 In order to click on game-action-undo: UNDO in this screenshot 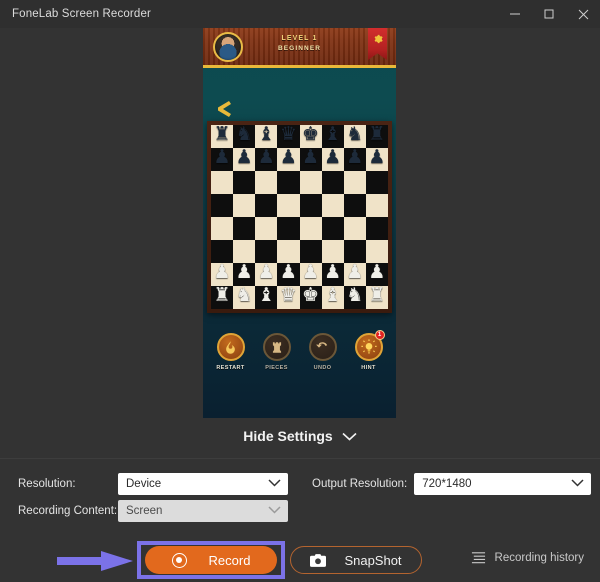, I will do `click(323, 352)`.